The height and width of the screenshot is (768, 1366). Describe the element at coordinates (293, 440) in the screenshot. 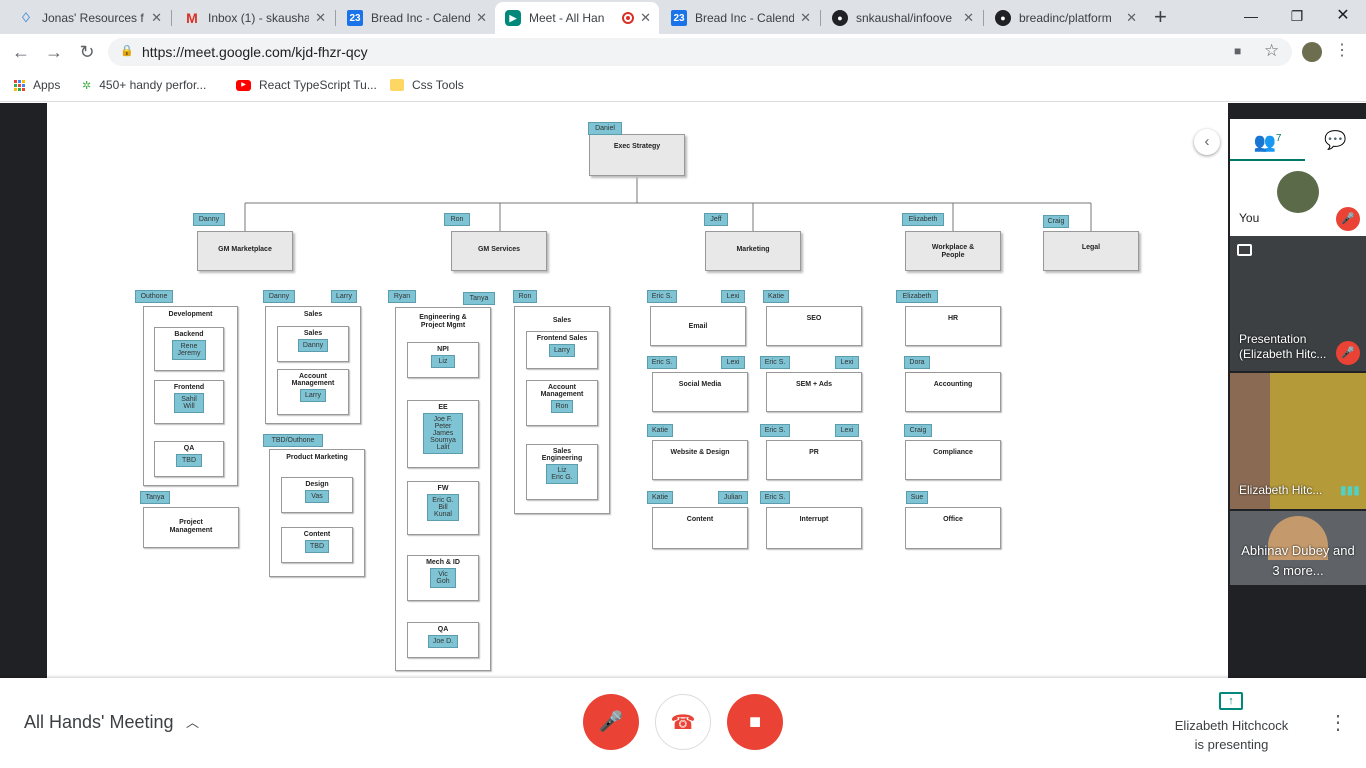

I see `name-tag: TBD/Outhone` at that location.